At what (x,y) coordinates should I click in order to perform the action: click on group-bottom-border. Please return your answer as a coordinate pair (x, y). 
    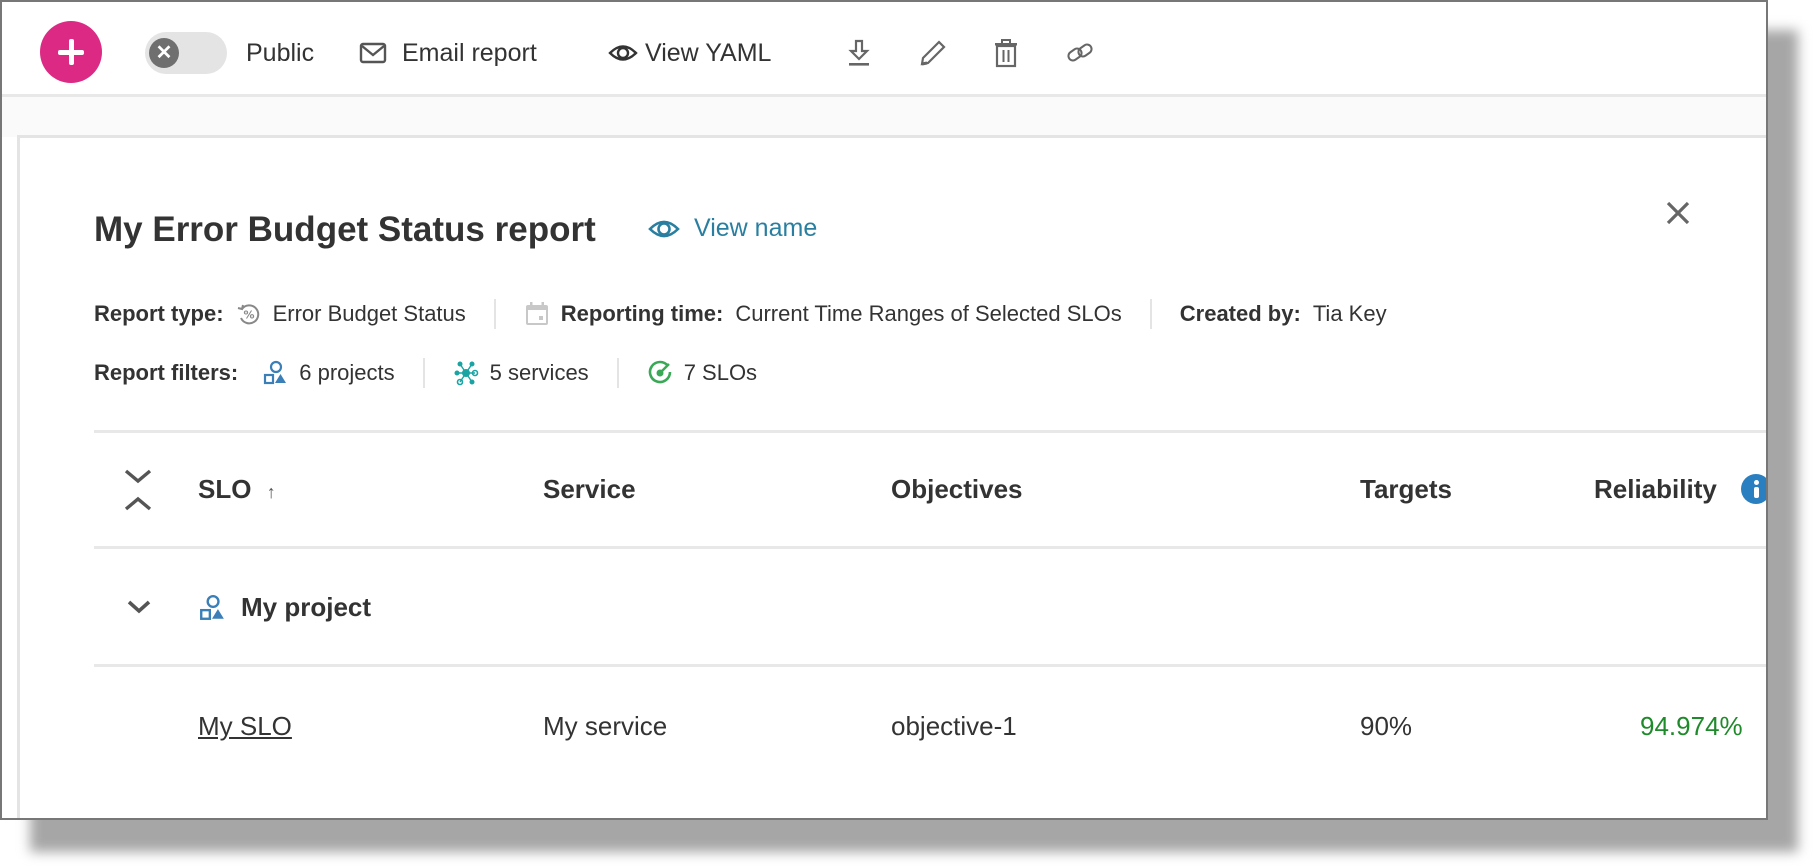
    Looking at the image, I should click on (930, 665).